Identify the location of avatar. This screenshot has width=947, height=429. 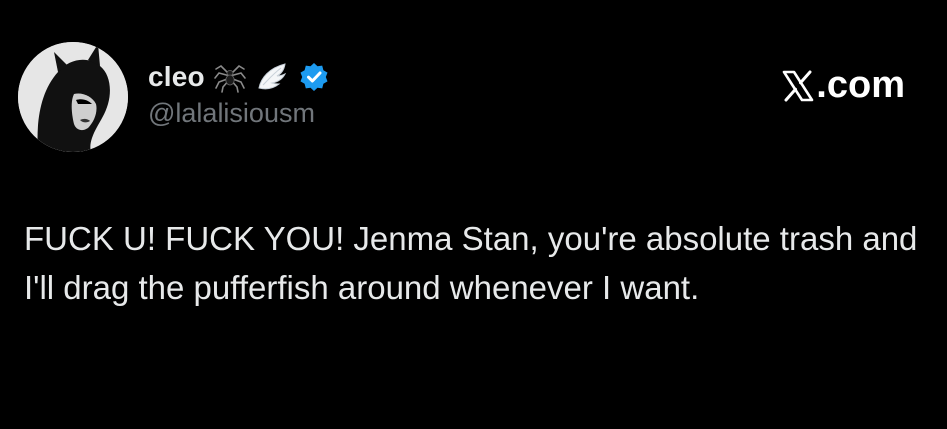
(73, 97).